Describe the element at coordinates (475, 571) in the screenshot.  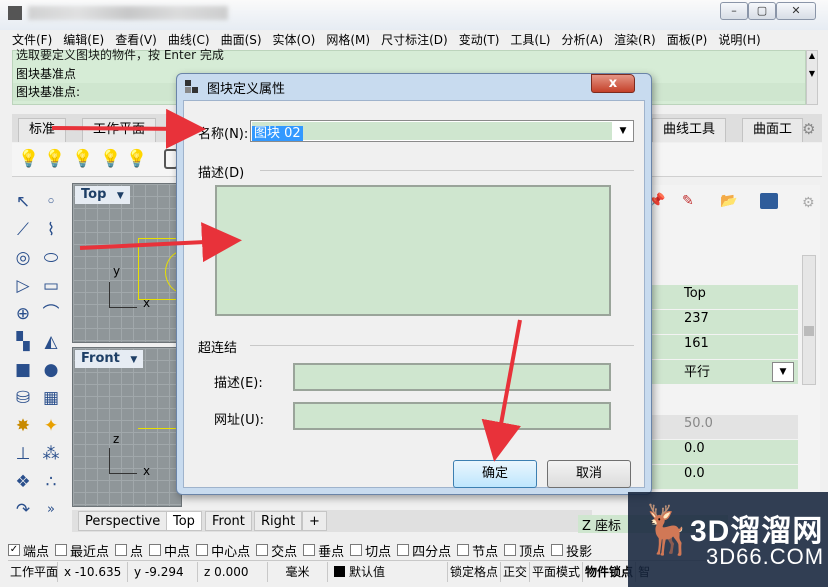
I see `status-grid-snap: 锁定格点` at that location.